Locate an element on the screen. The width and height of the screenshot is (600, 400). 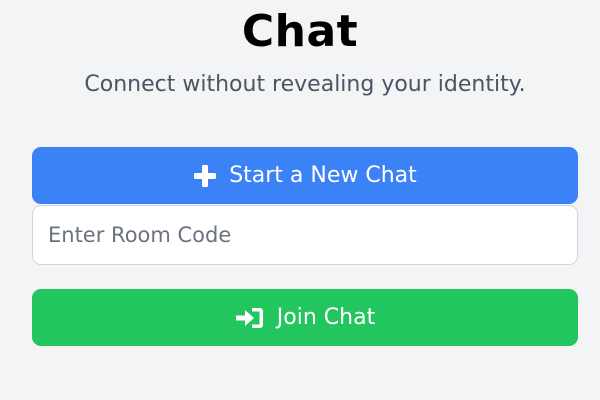
start-new-chat-button: Start a New Chat is located at coordinates (305, 175).